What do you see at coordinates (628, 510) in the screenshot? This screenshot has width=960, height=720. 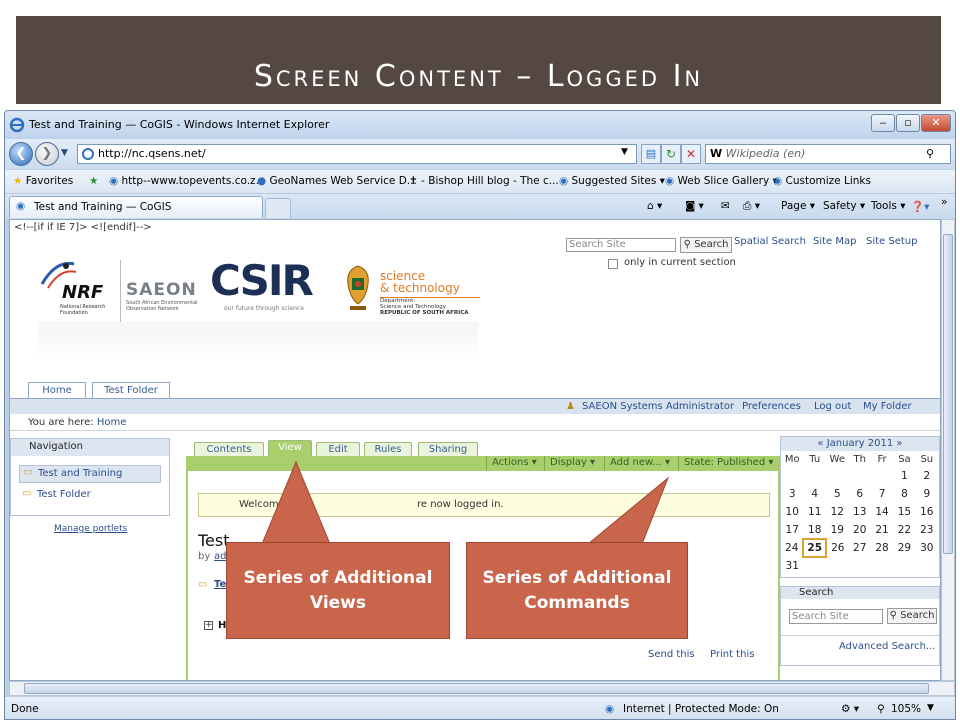 I see `right-callout-pointer` at bounding box center [628, 510].